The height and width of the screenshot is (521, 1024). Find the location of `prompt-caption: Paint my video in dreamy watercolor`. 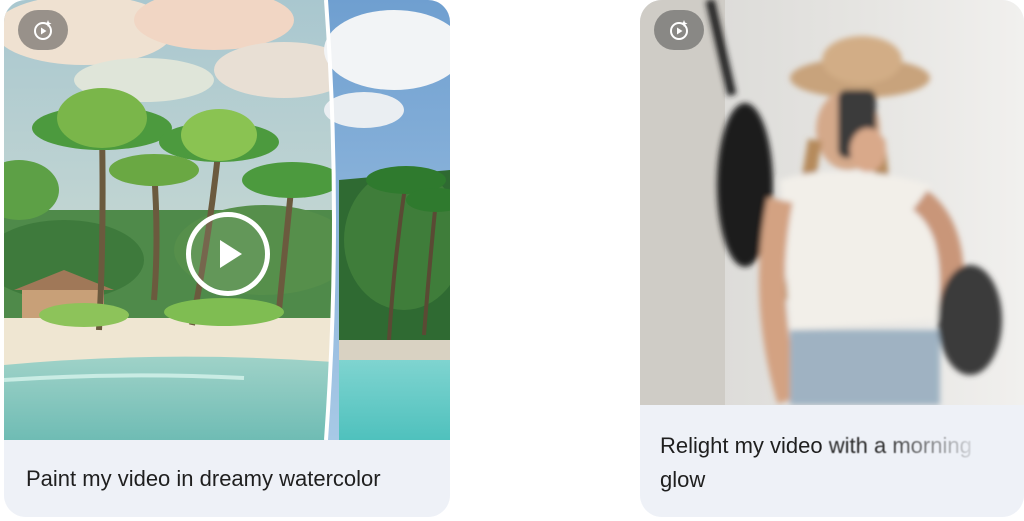

prompt-caption: Paint my video in dreamy watercolor is located at coordinates (227, 478).